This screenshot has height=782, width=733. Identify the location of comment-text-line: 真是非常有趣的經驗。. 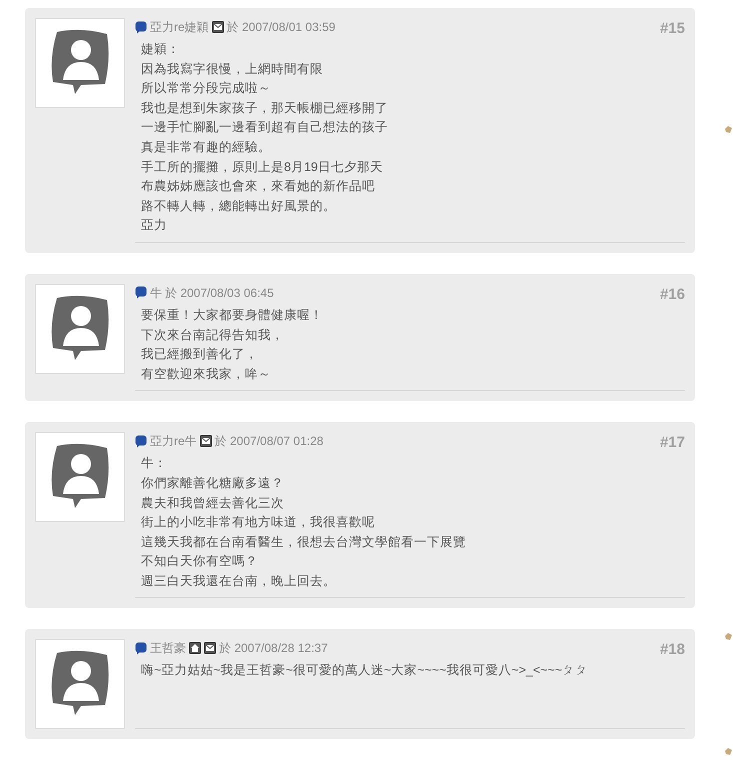
(206, 147).